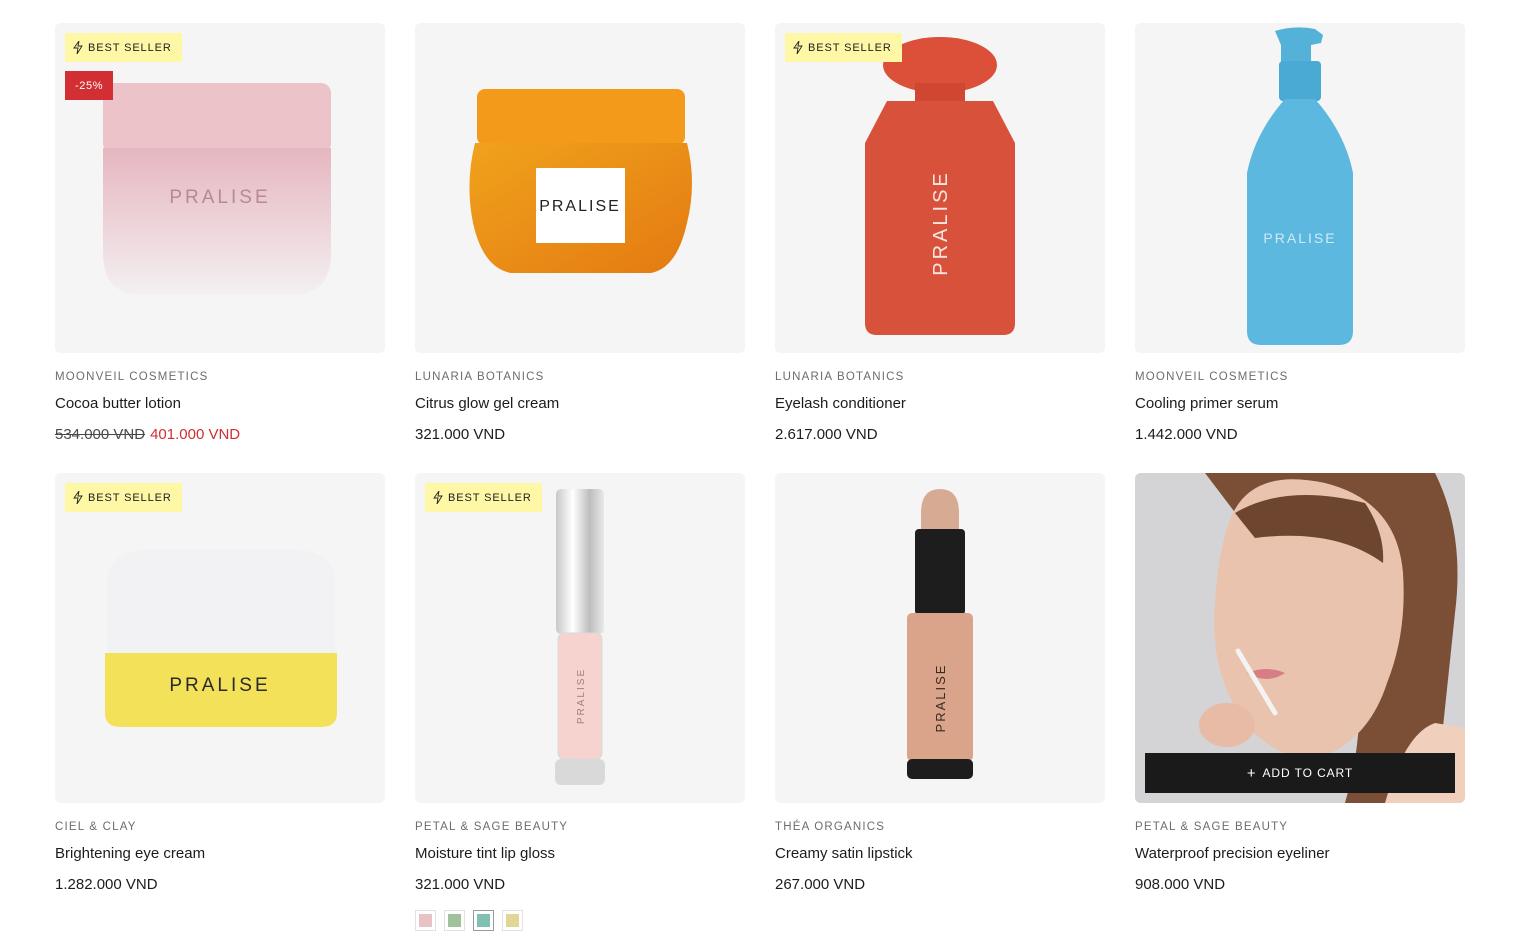 The height and width of the screenshot is (947, 1527). I want to click on product-image-link: BEST SELLER -25% PRALISE, so click(220, 188).